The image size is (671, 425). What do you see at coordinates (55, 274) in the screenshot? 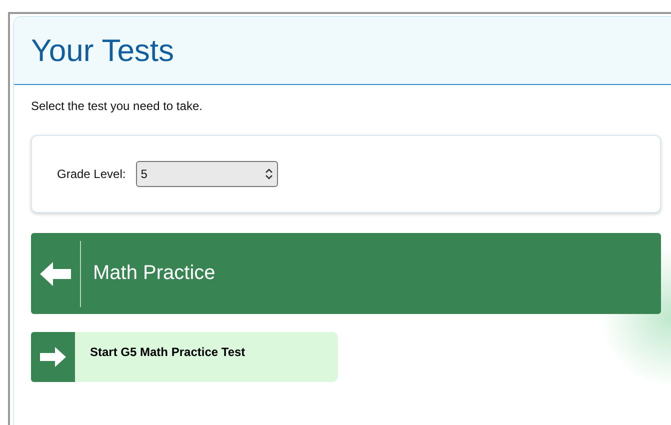
I see `left-arrow-icon` at bounding box center [55, 274].